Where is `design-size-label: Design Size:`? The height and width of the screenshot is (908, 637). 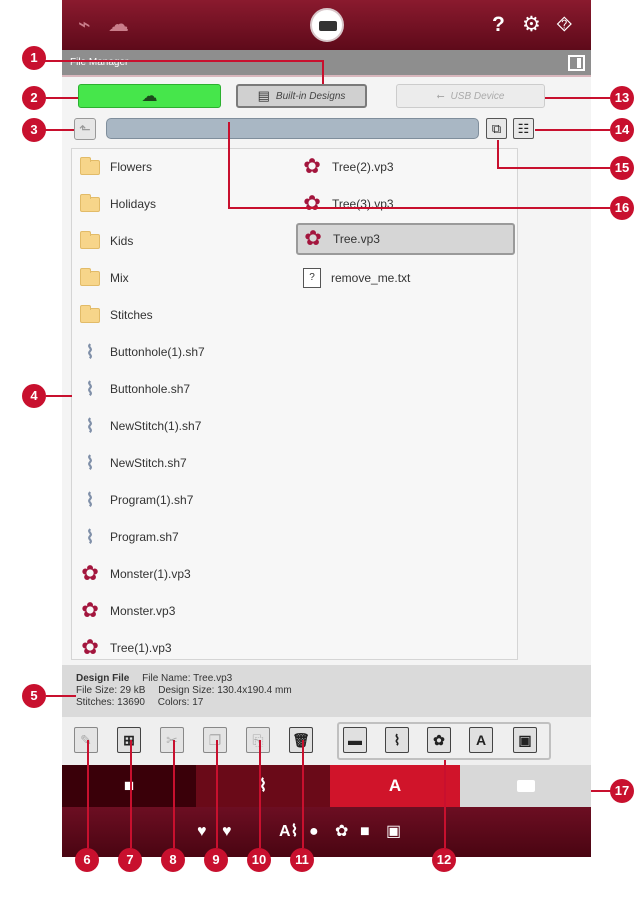 design-size-label: Design Size: is located at coordinates (186, 690).